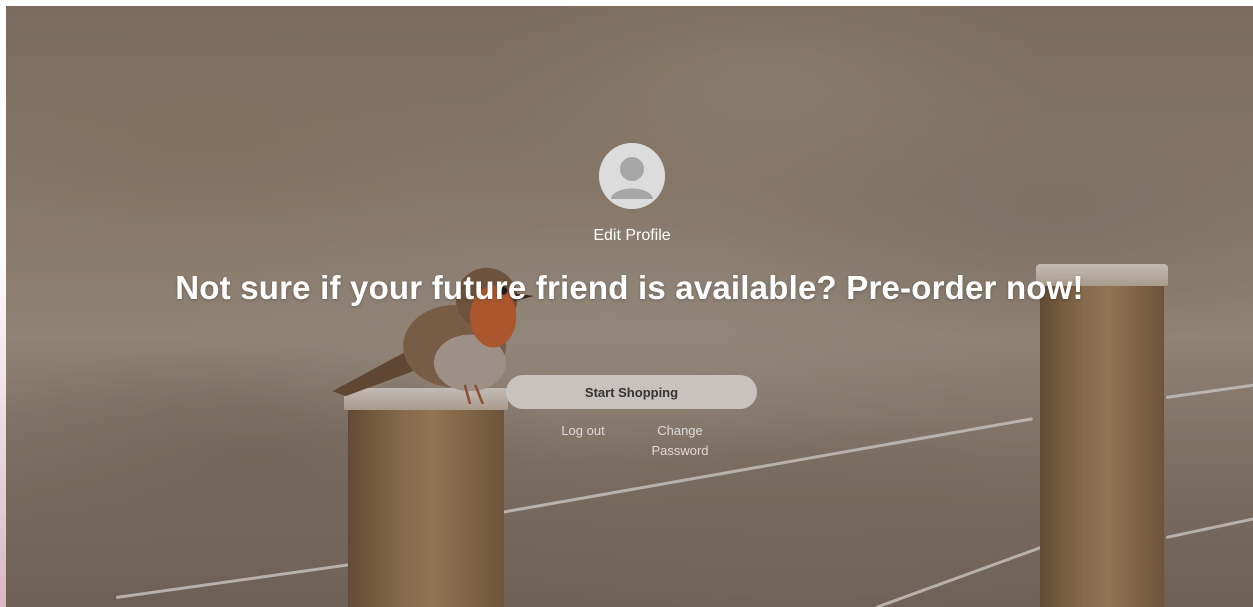  I want to click on user-avatar-icon, so click(632, 176).